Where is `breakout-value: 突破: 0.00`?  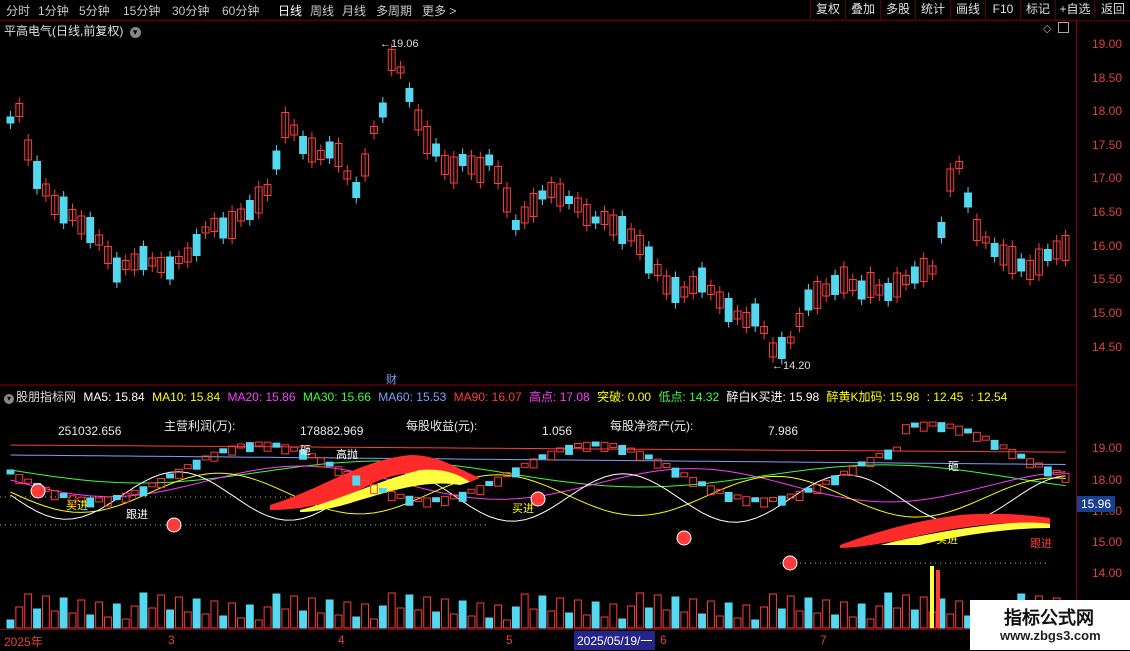
breakout-value: 突破: 0.00 is located at coordinates (624, 397).